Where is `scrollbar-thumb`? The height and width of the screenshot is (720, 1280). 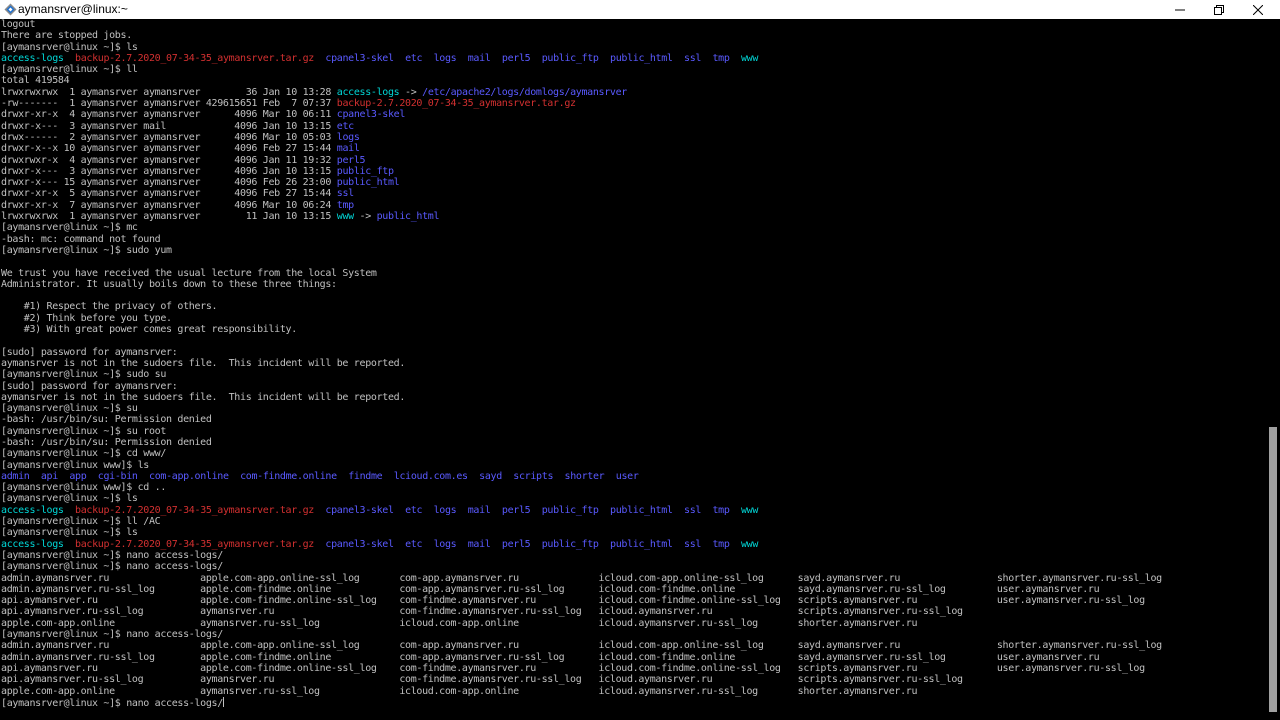
scrollbar-thumb is located at coordinates (1273, 569).